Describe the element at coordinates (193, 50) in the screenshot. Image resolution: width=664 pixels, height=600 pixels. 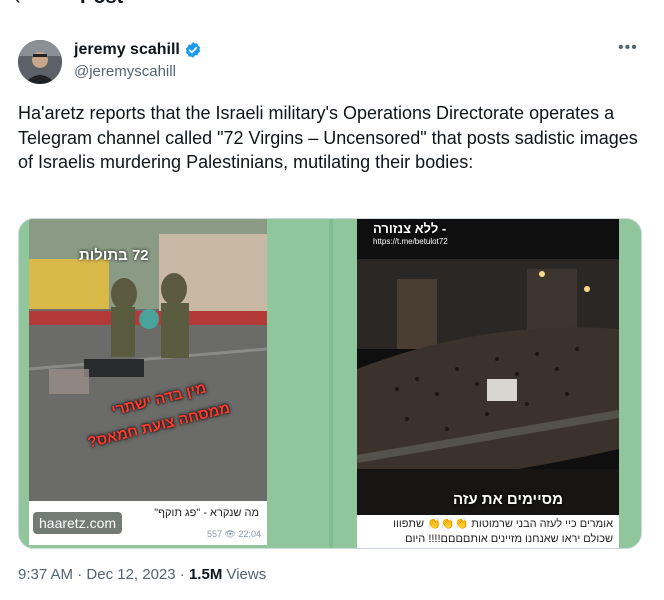
I see `verified-badge-icon` at that location.